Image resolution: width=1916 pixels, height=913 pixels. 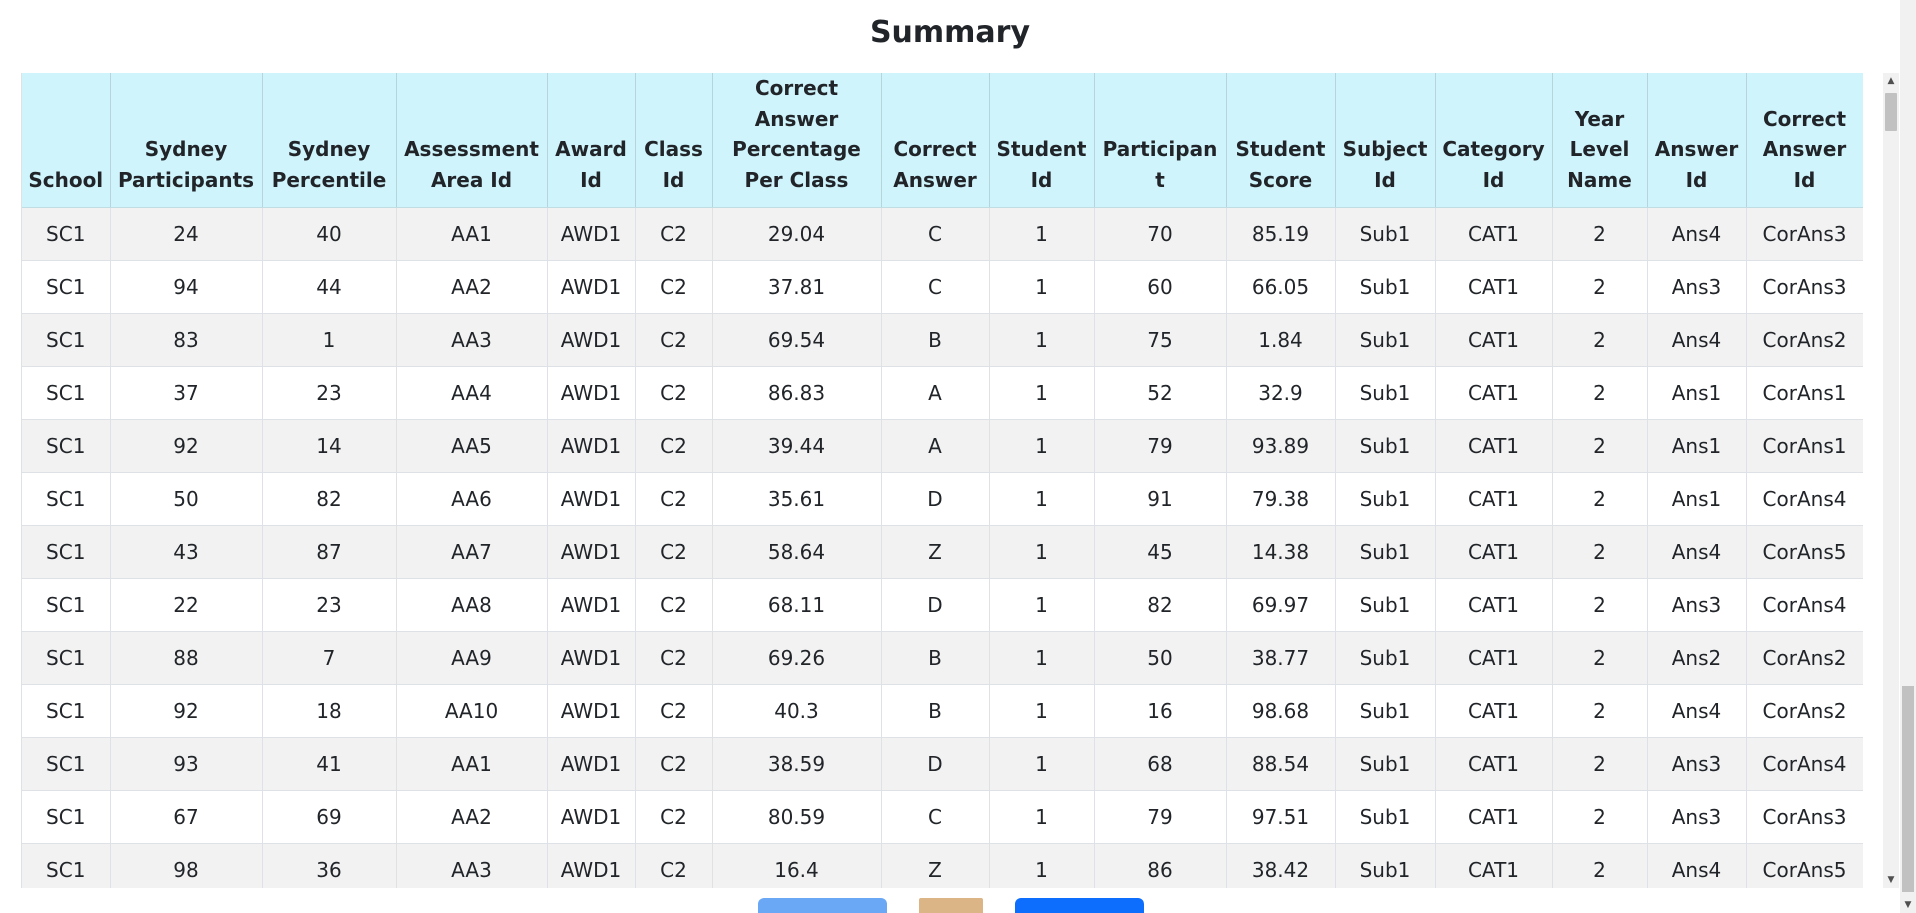 What do you see at coordinates (1891, 880) in the screenshot?
I see `scroll-down-arrow-icon: ▼` at bounding box center [1891, 880].